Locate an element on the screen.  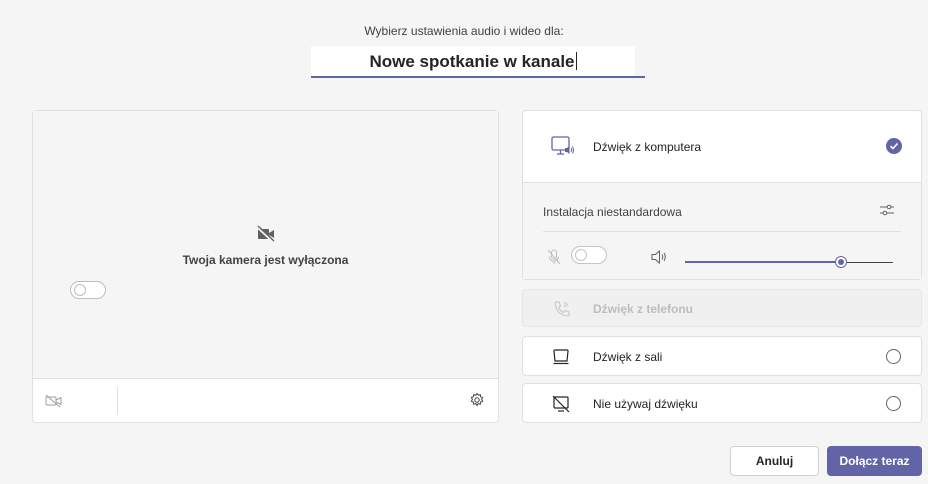
text-caret is located at coordinates (576, 61).